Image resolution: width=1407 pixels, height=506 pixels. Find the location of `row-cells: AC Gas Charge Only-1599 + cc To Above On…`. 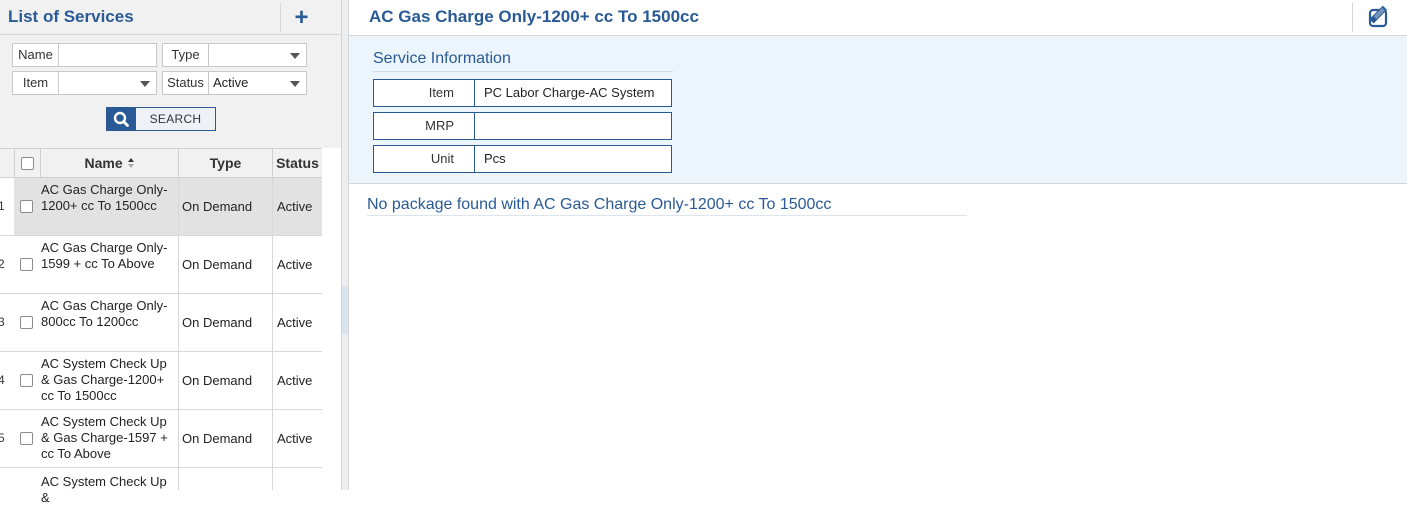

row-cells: AC Gas Charge Only-1599 + cc To Above On… is located at coordinates (168, 264).